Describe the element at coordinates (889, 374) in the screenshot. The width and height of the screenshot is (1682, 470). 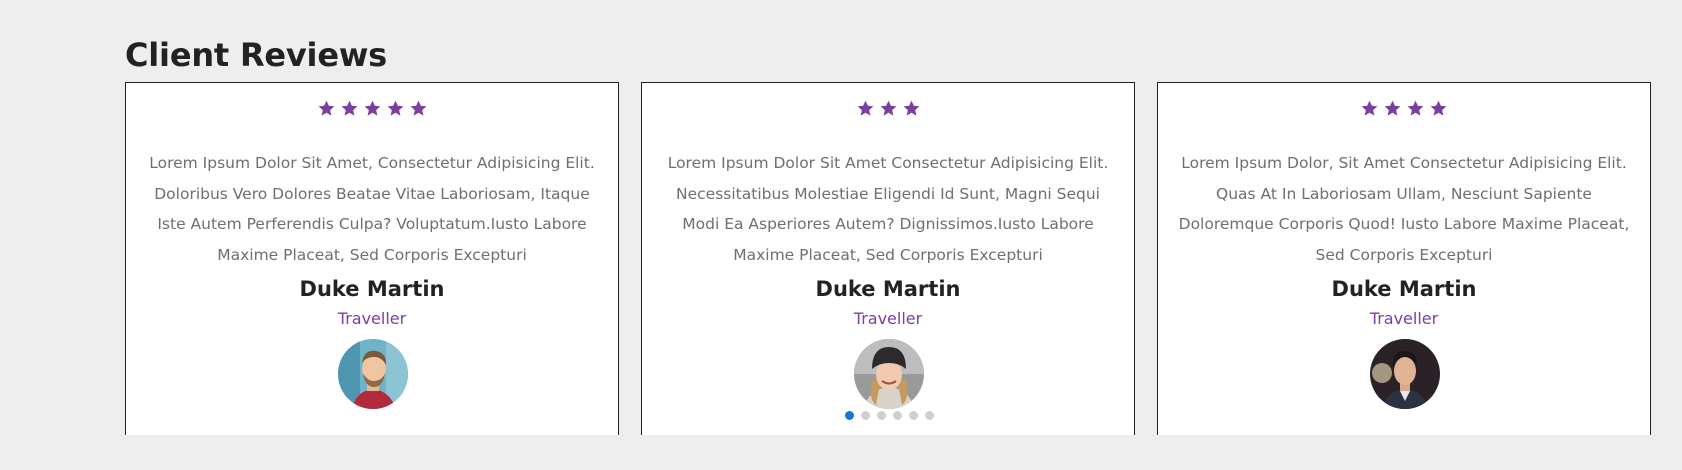
I see `woman-beanie-avatar` at that location.